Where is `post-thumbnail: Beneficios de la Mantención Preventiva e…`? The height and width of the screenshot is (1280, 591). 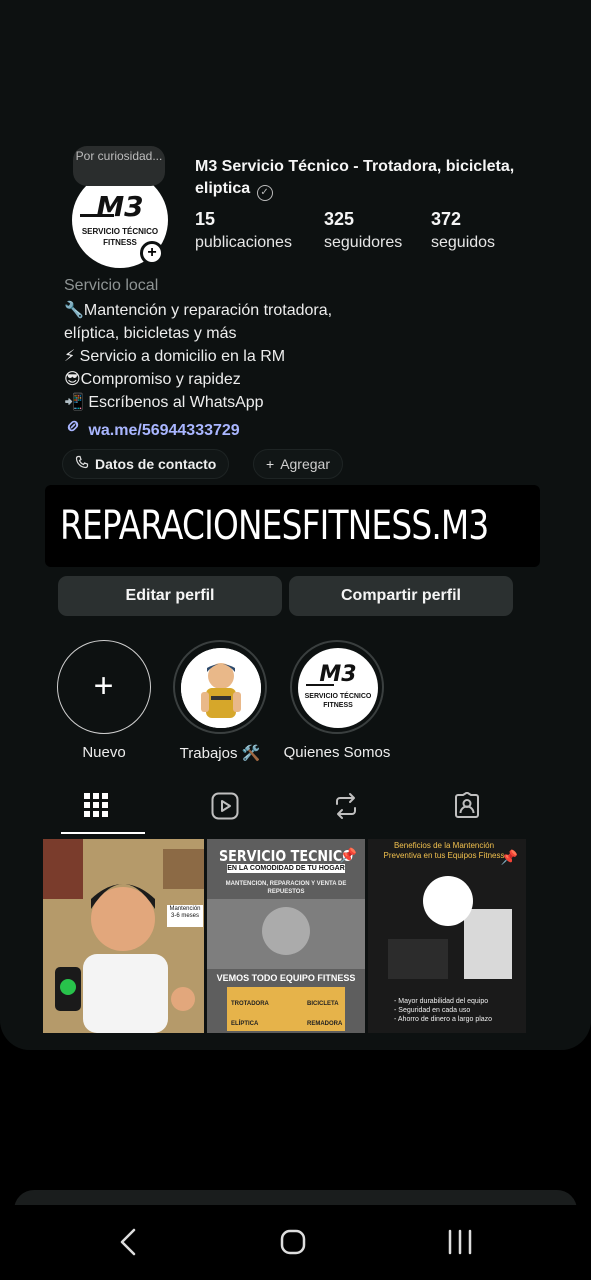 post-thumbnail: Beneficios de la Mantención Preventiva e… is located at coordinates (447, 936).